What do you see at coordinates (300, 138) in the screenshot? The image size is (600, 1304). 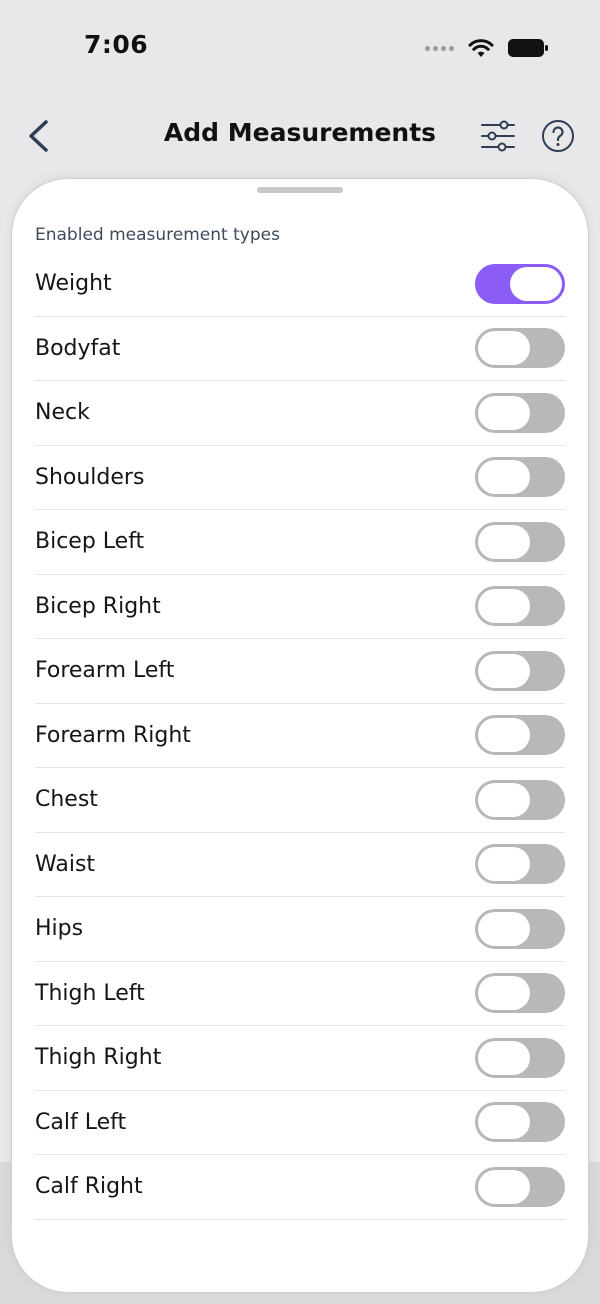 I see `nav-bar: Add Measurements` at bounding box center [300, 138].